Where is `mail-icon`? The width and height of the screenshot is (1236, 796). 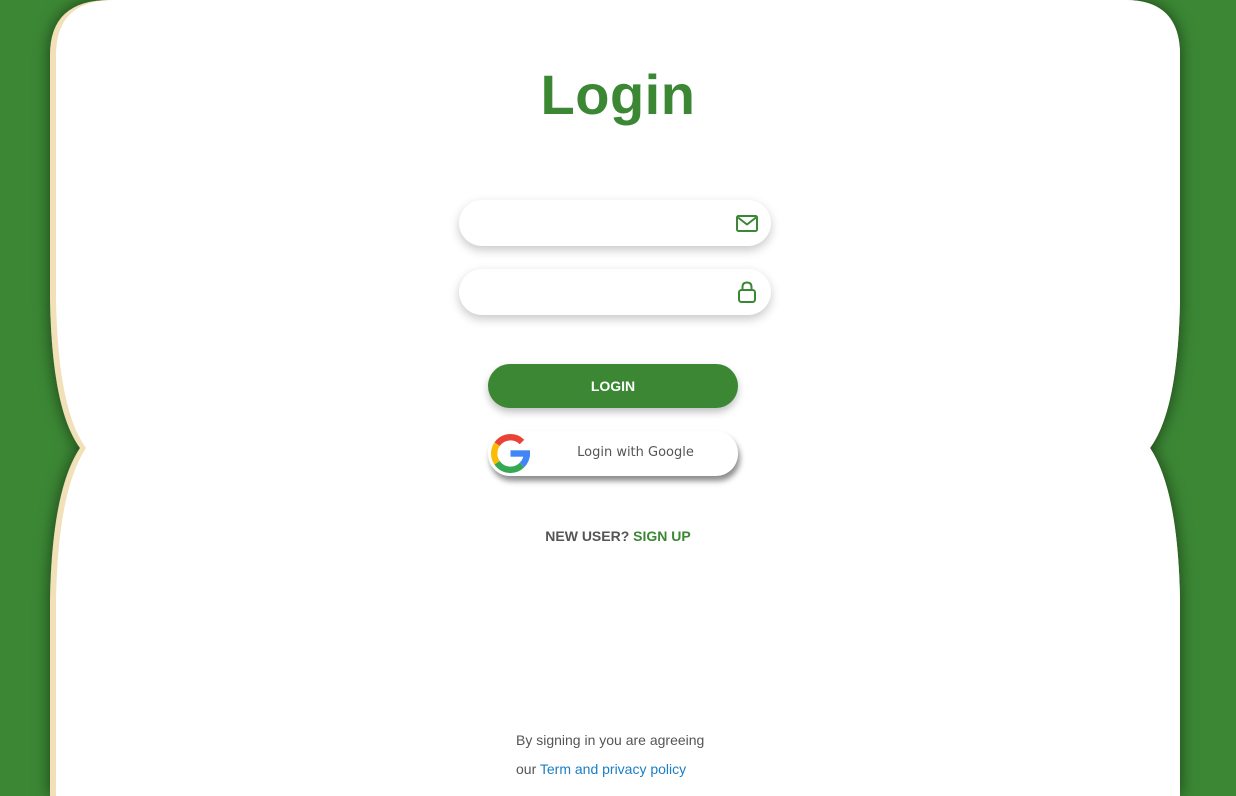
mail-icon is located at coordinates (747, 224).